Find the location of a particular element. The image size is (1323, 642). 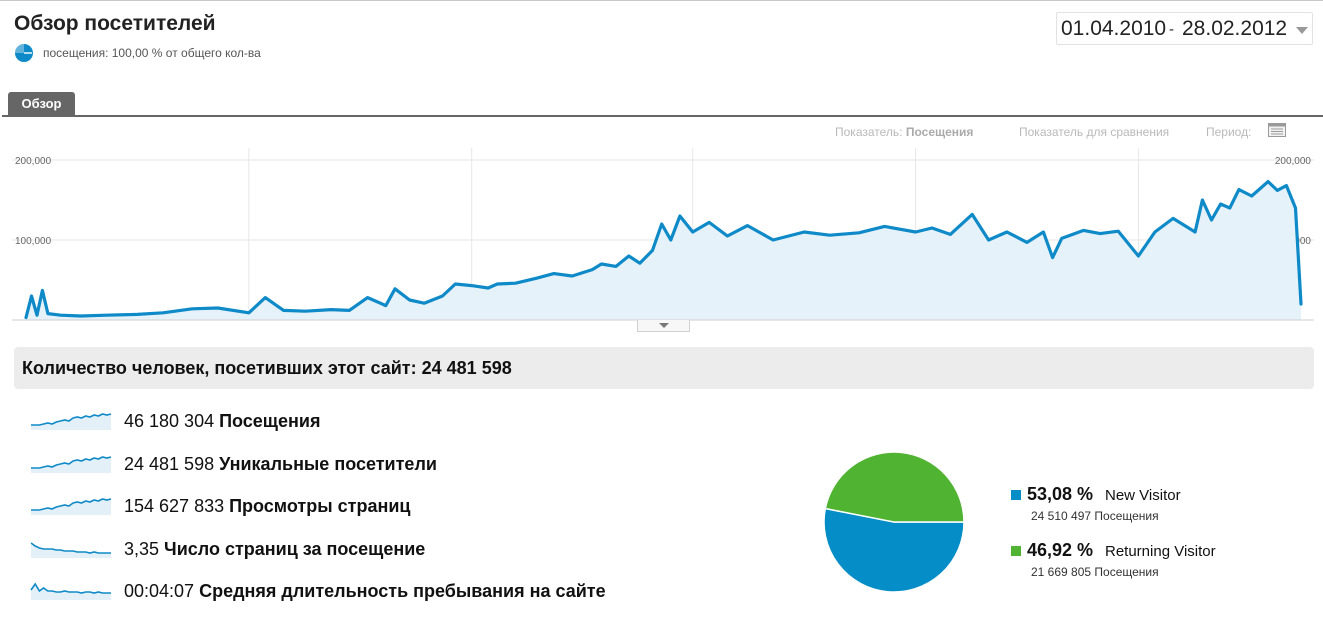

metric-value: 154 627 833 is located at coordinates (174, 505).